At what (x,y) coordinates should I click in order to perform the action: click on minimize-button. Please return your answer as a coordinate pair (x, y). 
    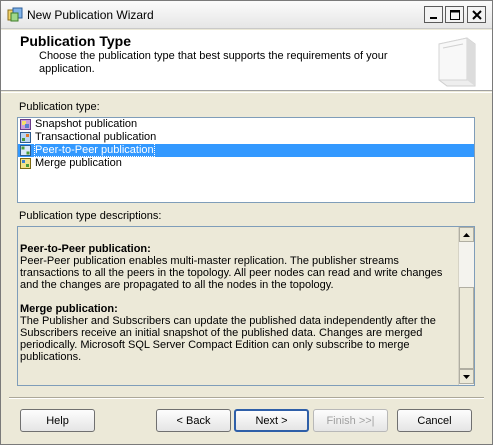
    Looking at the image, I should click on (433, 14).